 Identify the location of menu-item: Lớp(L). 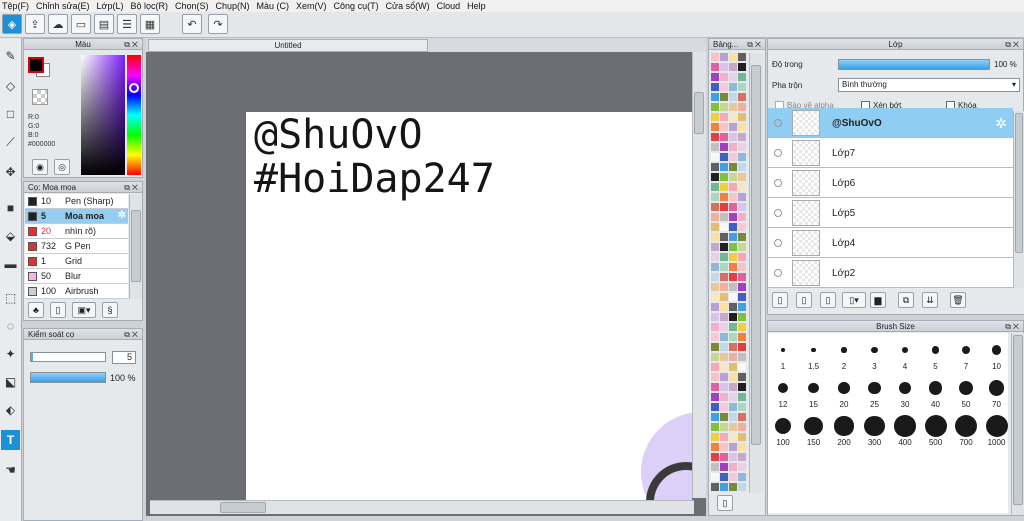
(112, 6).